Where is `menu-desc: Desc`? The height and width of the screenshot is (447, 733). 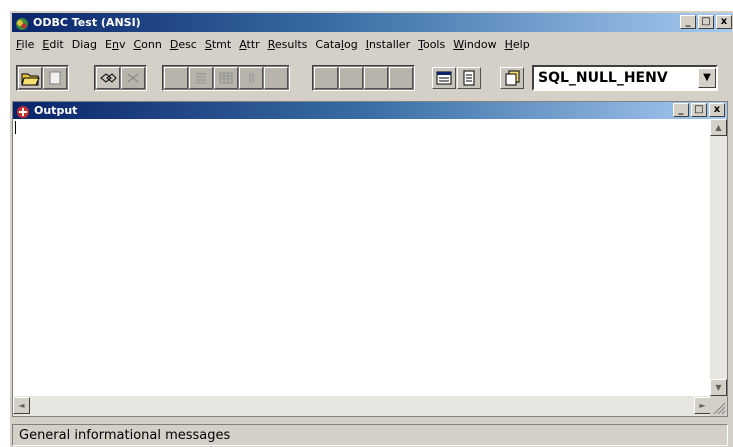
menu-desc: Desc is located at coordinates (183, 44).